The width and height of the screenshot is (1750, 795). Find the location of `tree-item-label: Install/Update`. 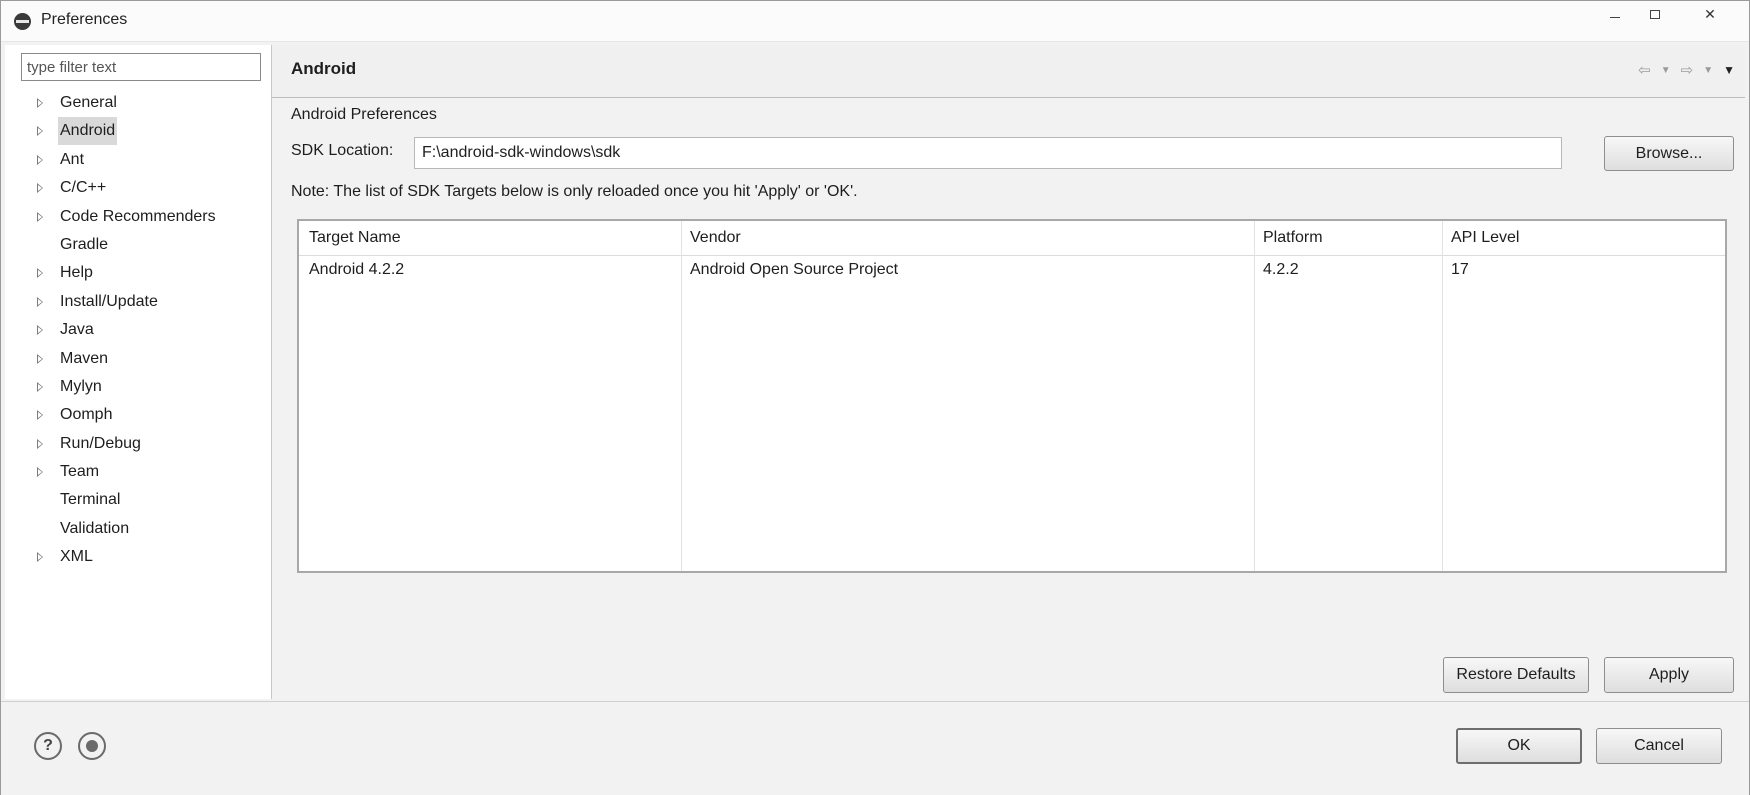

tree-item-label: Install/Update is located at coordinates (109, 301).